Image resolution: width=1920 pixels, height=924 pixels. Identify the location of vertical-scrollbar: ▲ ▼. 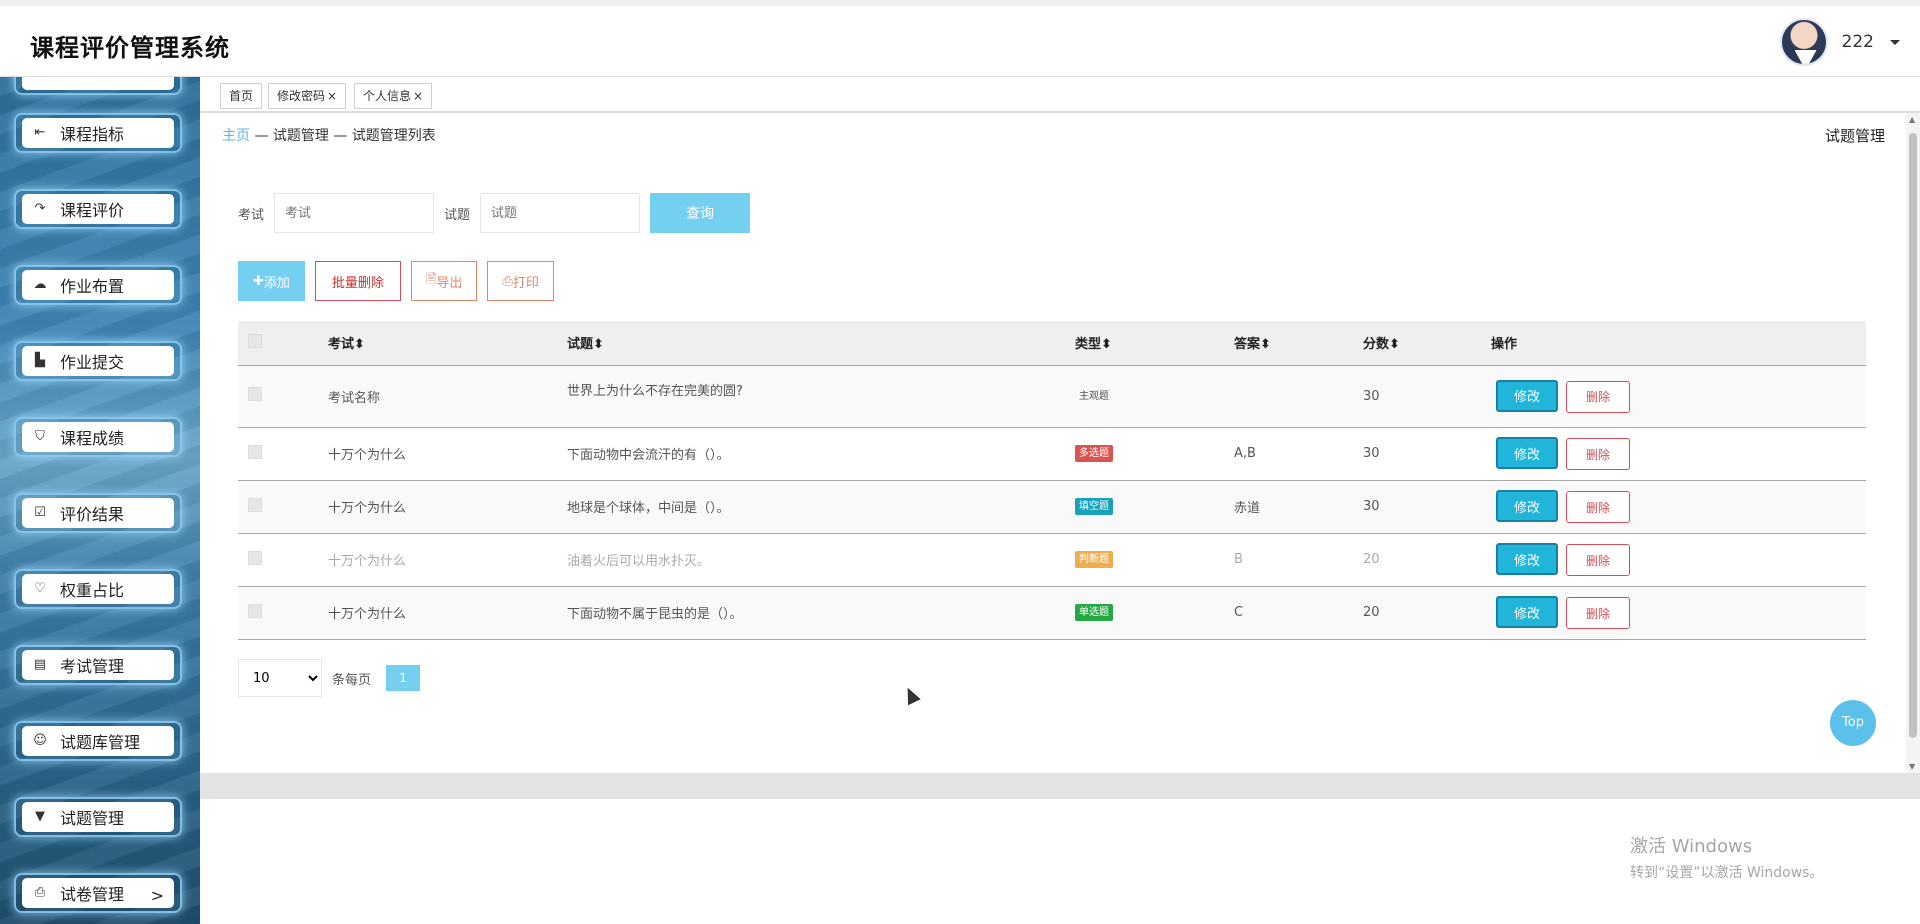
(1913, 443).